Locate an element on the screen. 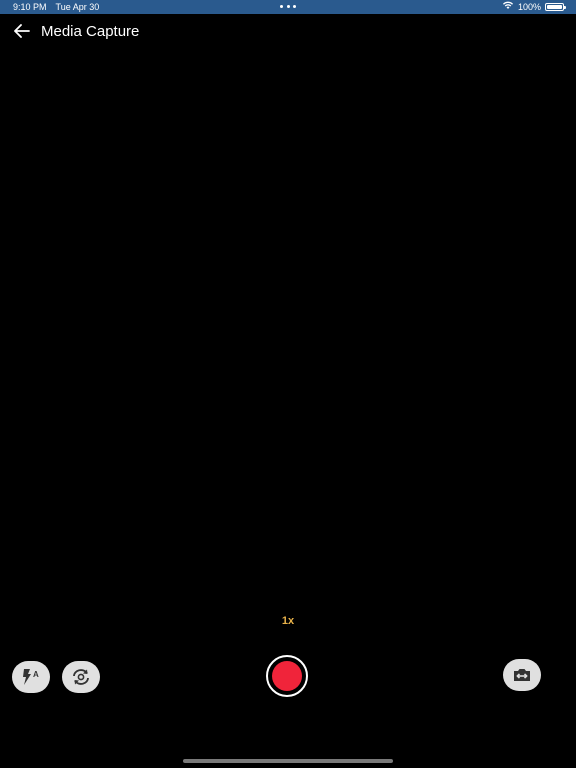  camera-swap-icon is located at coordinates (522, 675).